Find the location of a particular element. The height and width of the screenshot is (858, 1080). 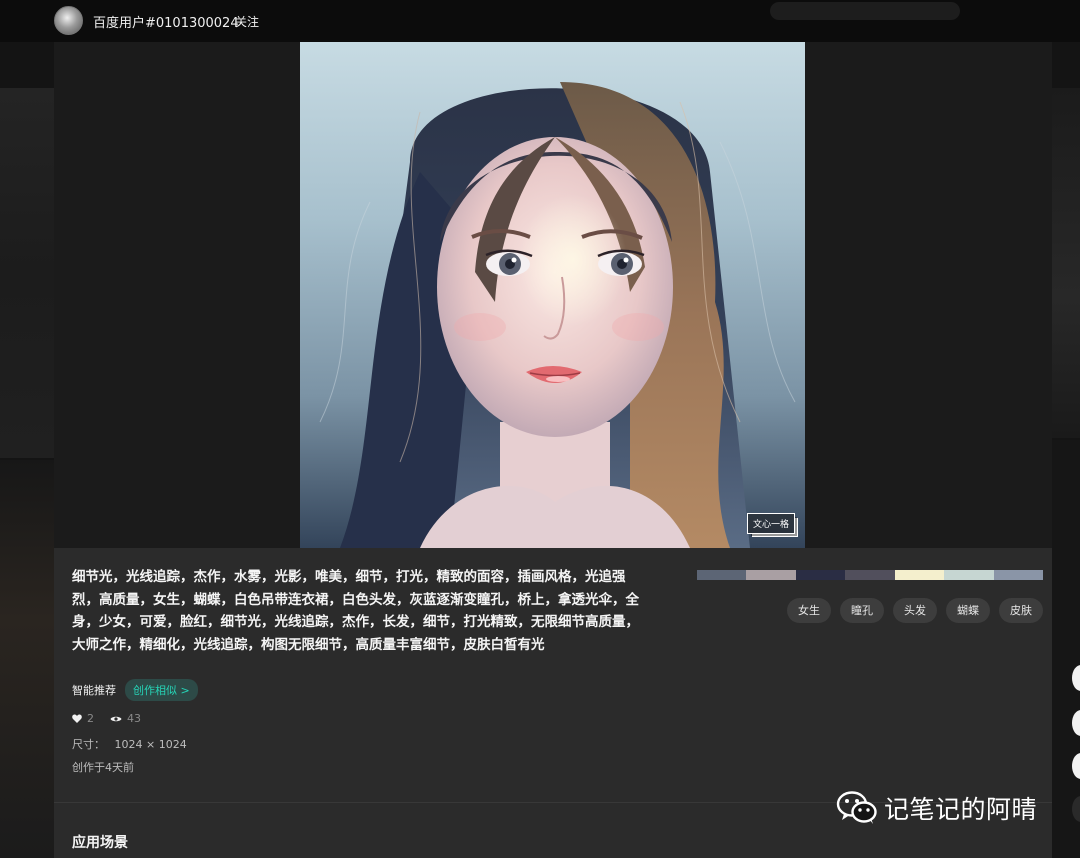

wechat-icon is located at coordinates (856, 807).